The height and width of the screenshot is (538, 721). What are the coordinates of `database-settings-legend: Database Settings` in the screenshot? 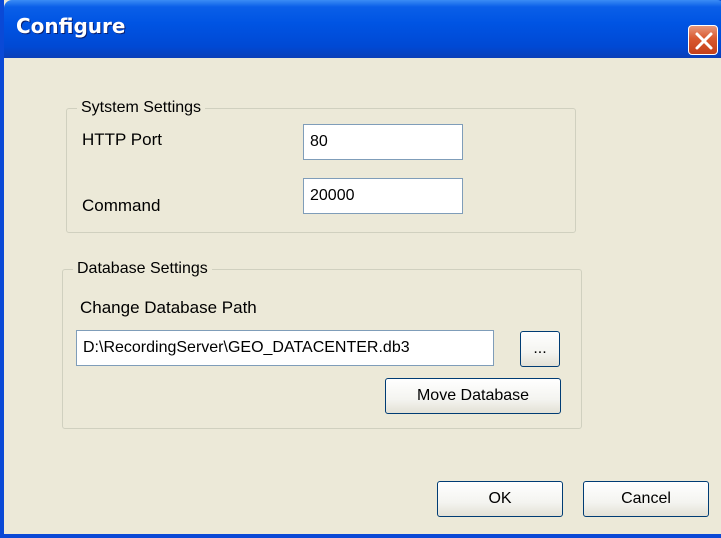 It's located at (142, 269).